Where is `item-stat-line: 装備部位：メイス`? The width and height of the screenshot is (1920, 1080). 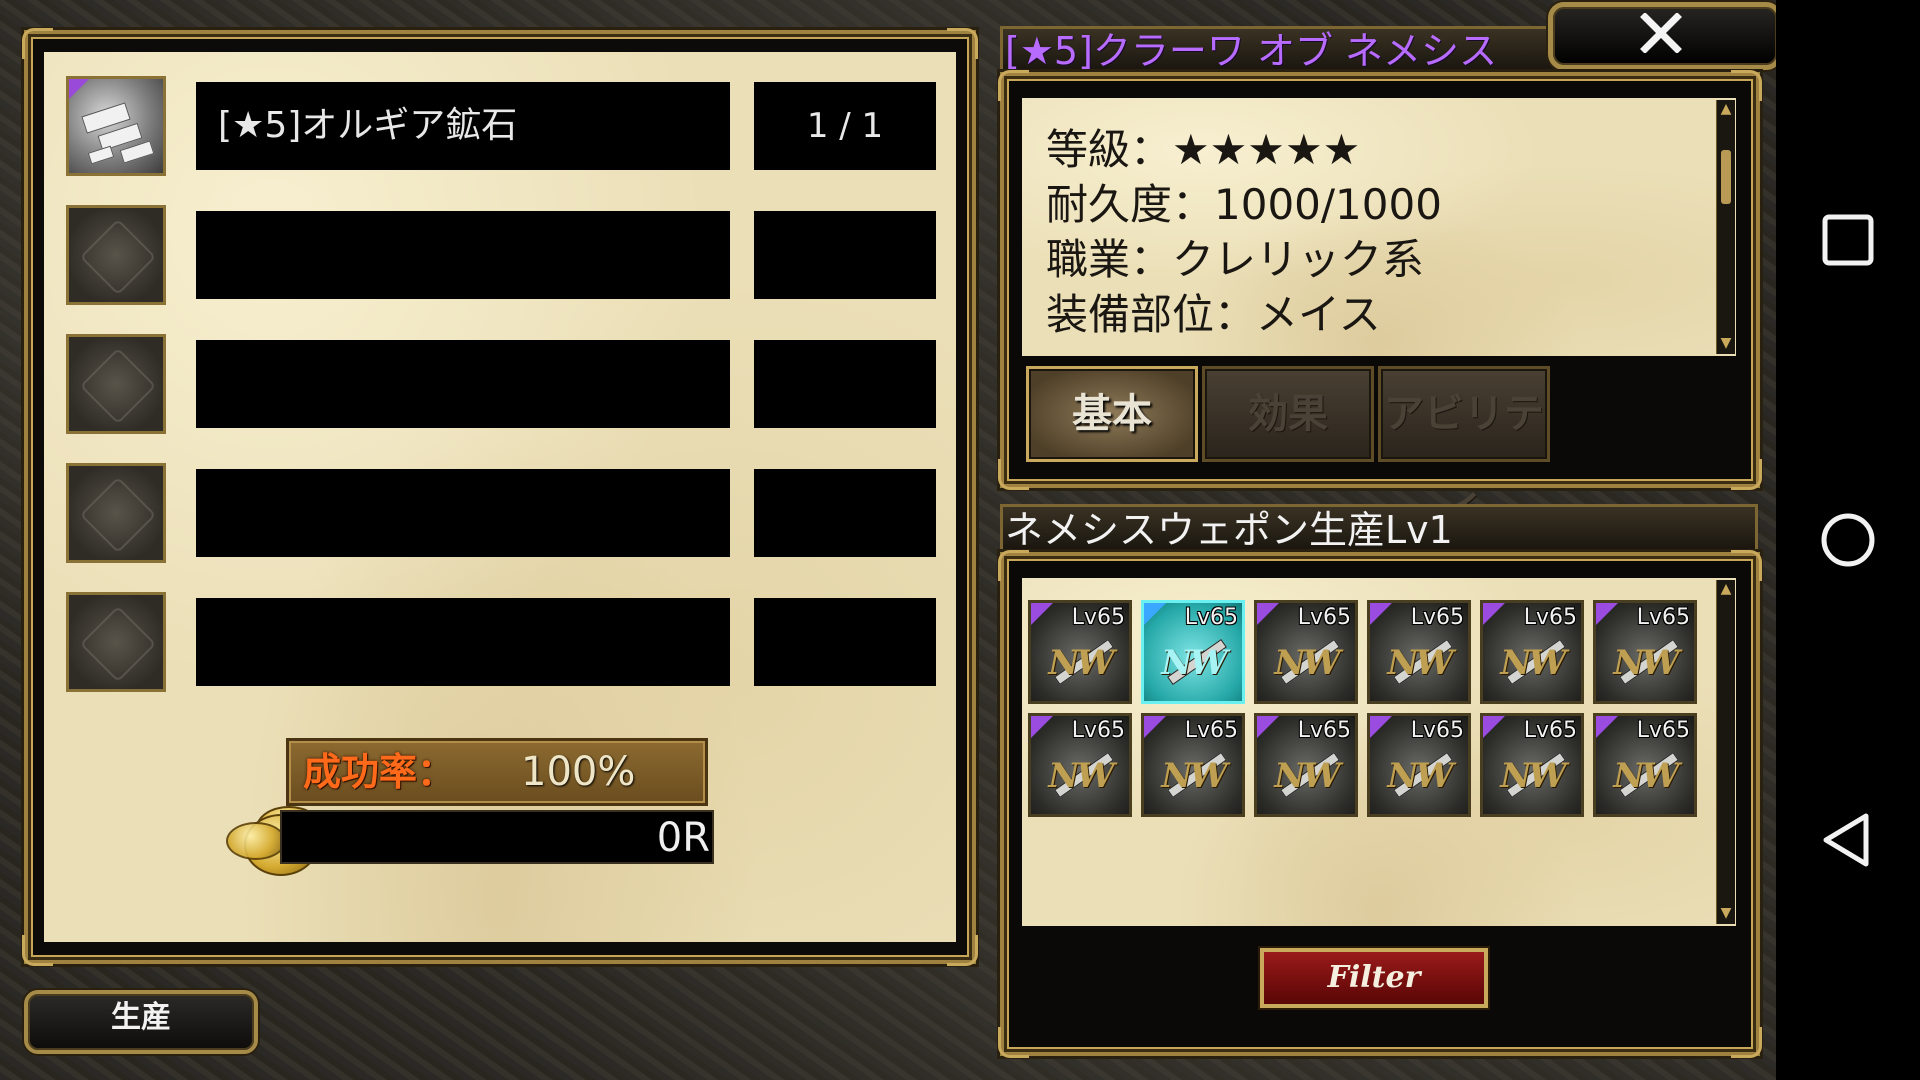
item-stat-line: 装備部位：メイス is located at coordinates (1213, 314).